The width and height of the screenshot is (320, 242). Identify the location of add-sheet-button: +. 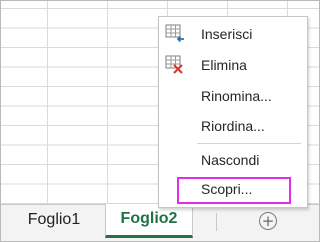
(268, 221).